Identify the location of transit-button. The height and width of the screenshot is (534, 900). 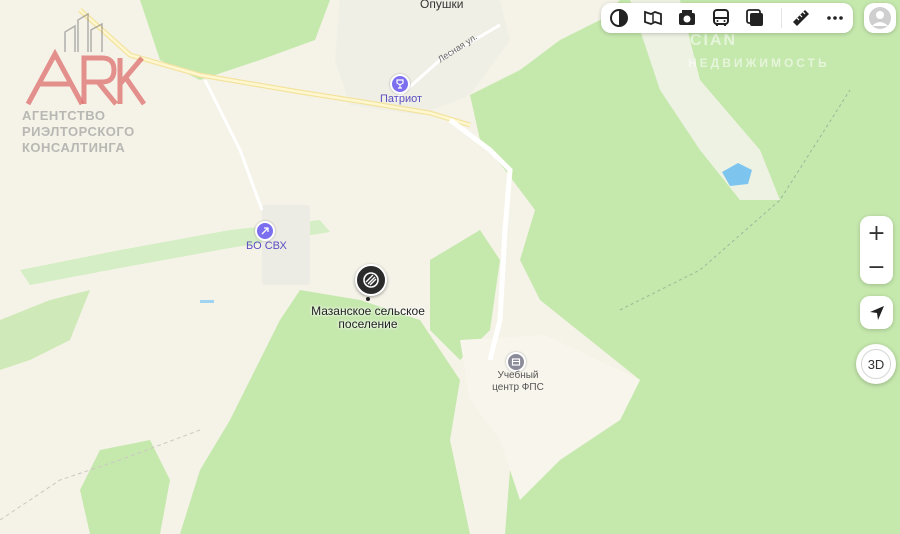
(721, 18).